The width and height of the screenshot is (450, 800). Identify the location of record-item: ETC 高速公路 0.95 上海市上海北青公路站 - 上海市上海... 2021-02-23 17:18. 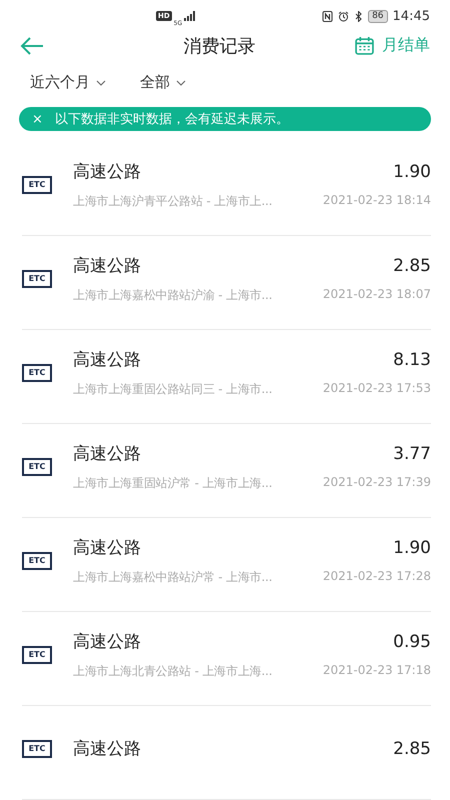
(226, 659).